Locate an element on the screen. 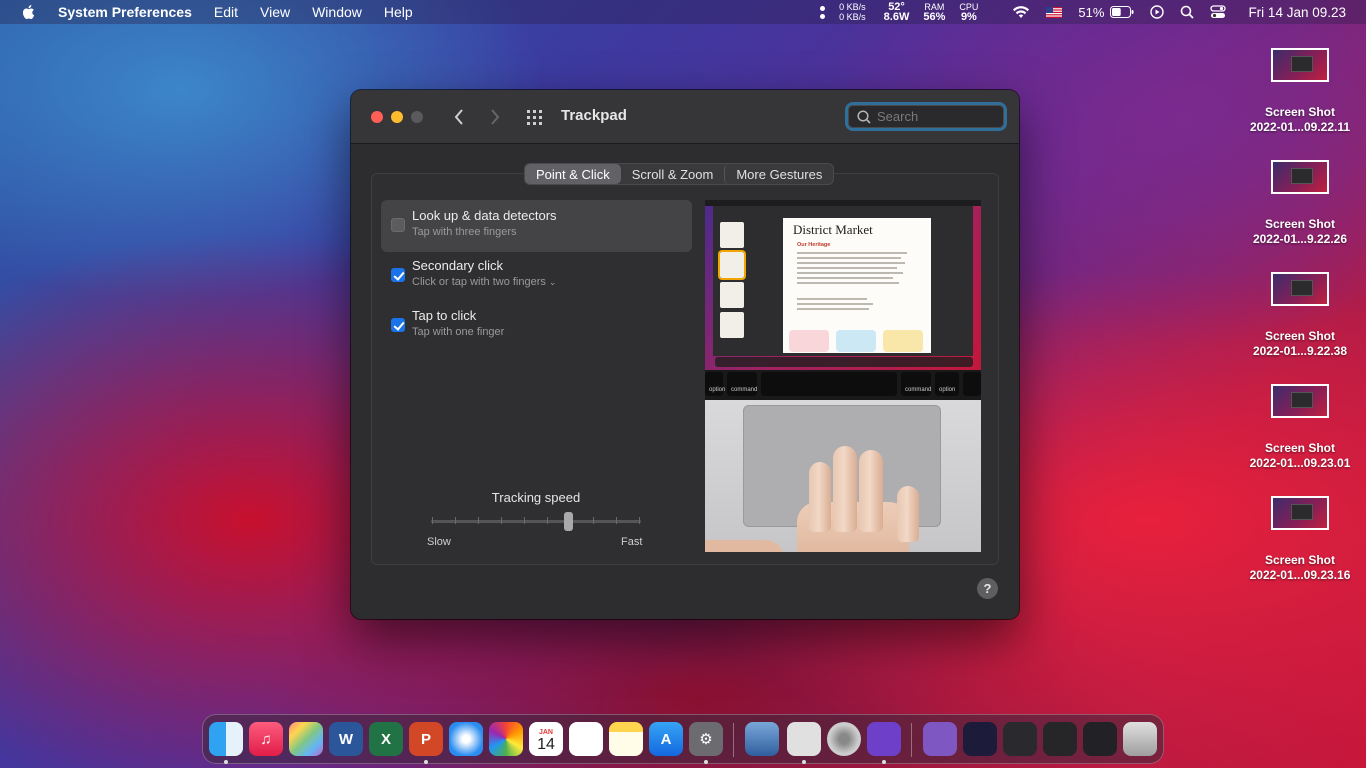  network-stats: 0 KB/s 0 KB/s is located at coordinates (852, 12).